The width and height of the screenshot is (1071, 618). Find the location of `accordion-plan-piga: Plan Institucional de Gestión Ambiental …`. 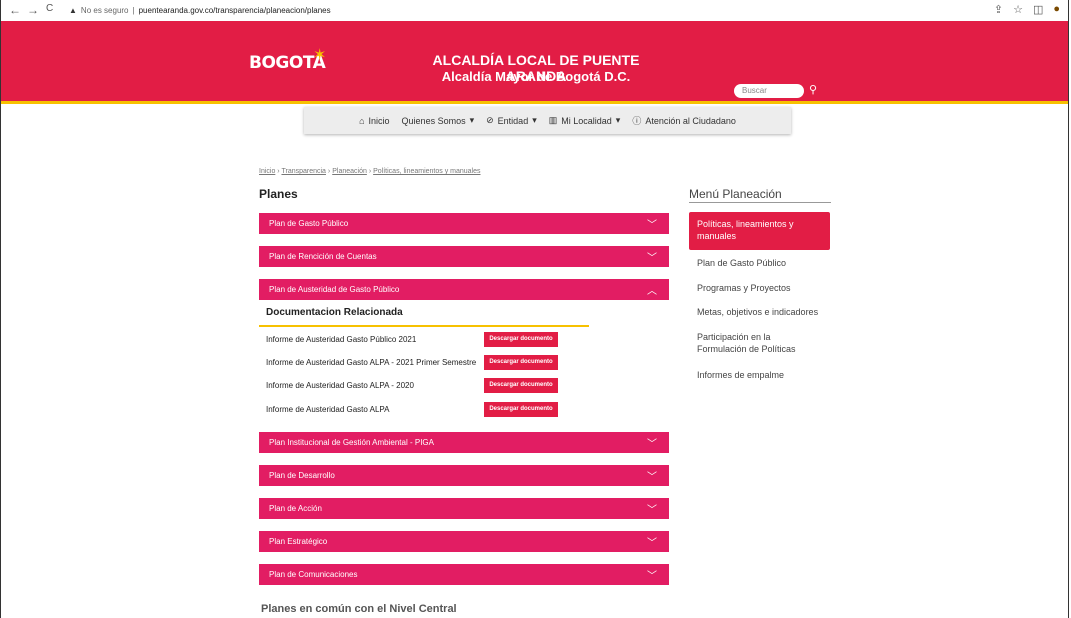

accordion-plan-piga: Plan Institucional de Gestión Ambiental … is located at coordinates (464, 442).